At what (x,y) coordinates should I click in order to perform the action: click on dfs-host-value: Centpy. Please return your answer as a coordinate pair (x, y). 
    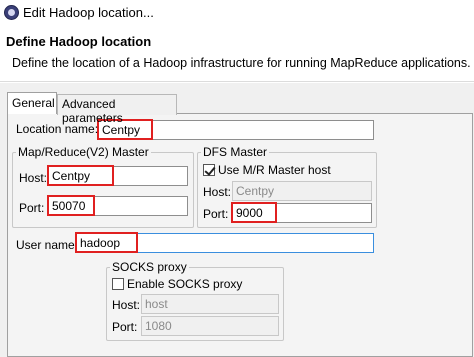
    Looking at the image, I should click on (255, 191).